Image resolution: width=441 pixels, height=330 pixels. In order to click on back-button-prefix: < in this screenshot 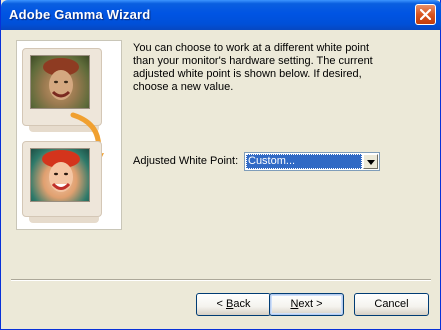, I will do `click(221, 304)`.